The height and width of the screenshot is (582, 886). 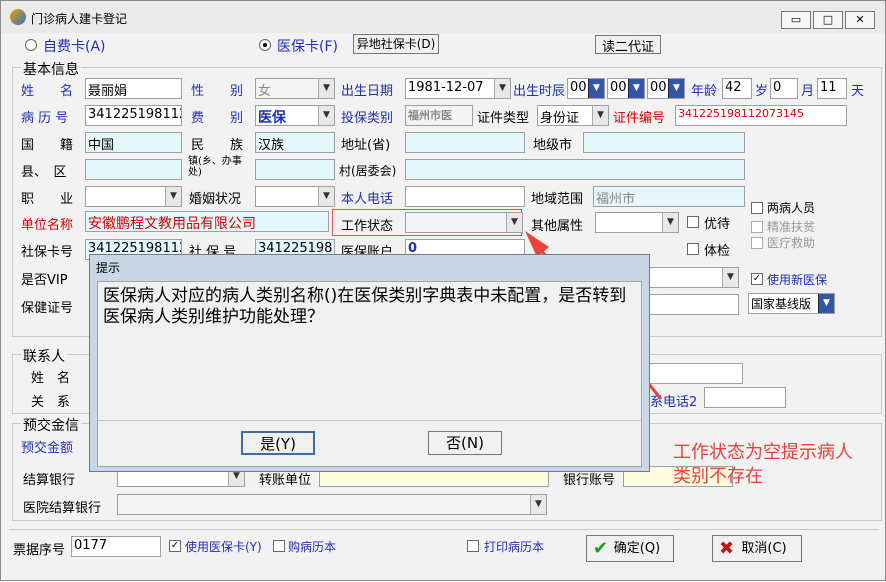 What do you see at coordinates (763, 465) in the screenshot?
I see `annotation-text: 工作状态为空提示病人 类别不存在` at bounding box center [763, 465].